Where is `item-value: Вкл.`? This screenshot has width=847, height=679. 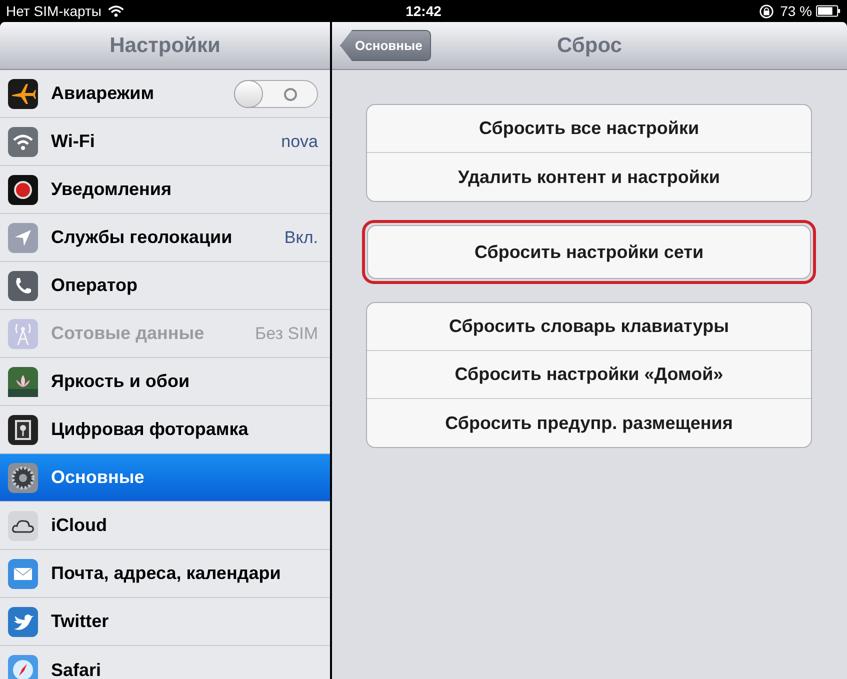 item-value: Вкл. is located at coordinates (301, 237).